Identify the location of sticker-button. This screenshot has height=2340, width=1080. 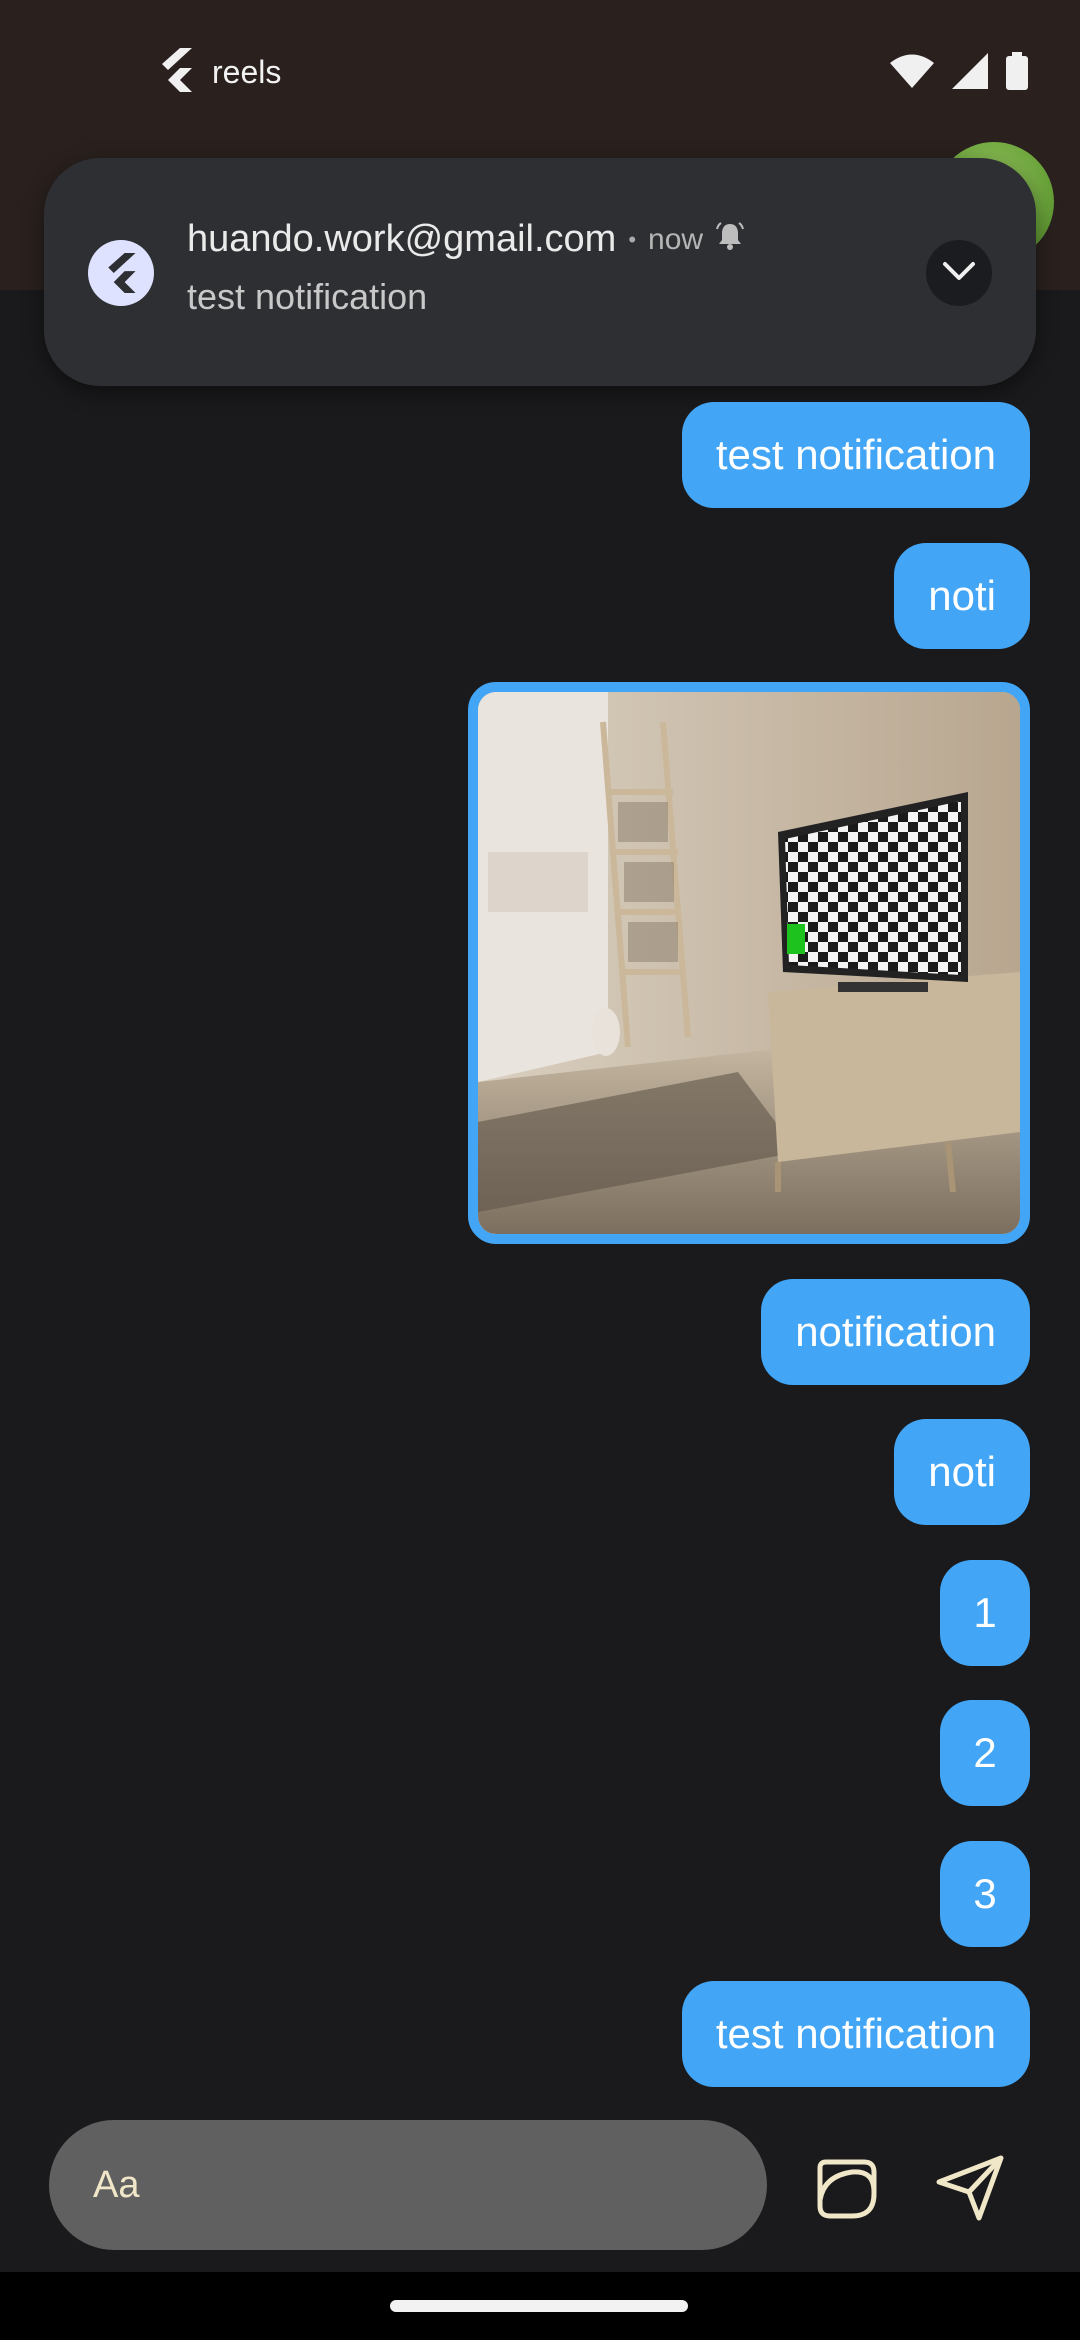
(847, 2189).